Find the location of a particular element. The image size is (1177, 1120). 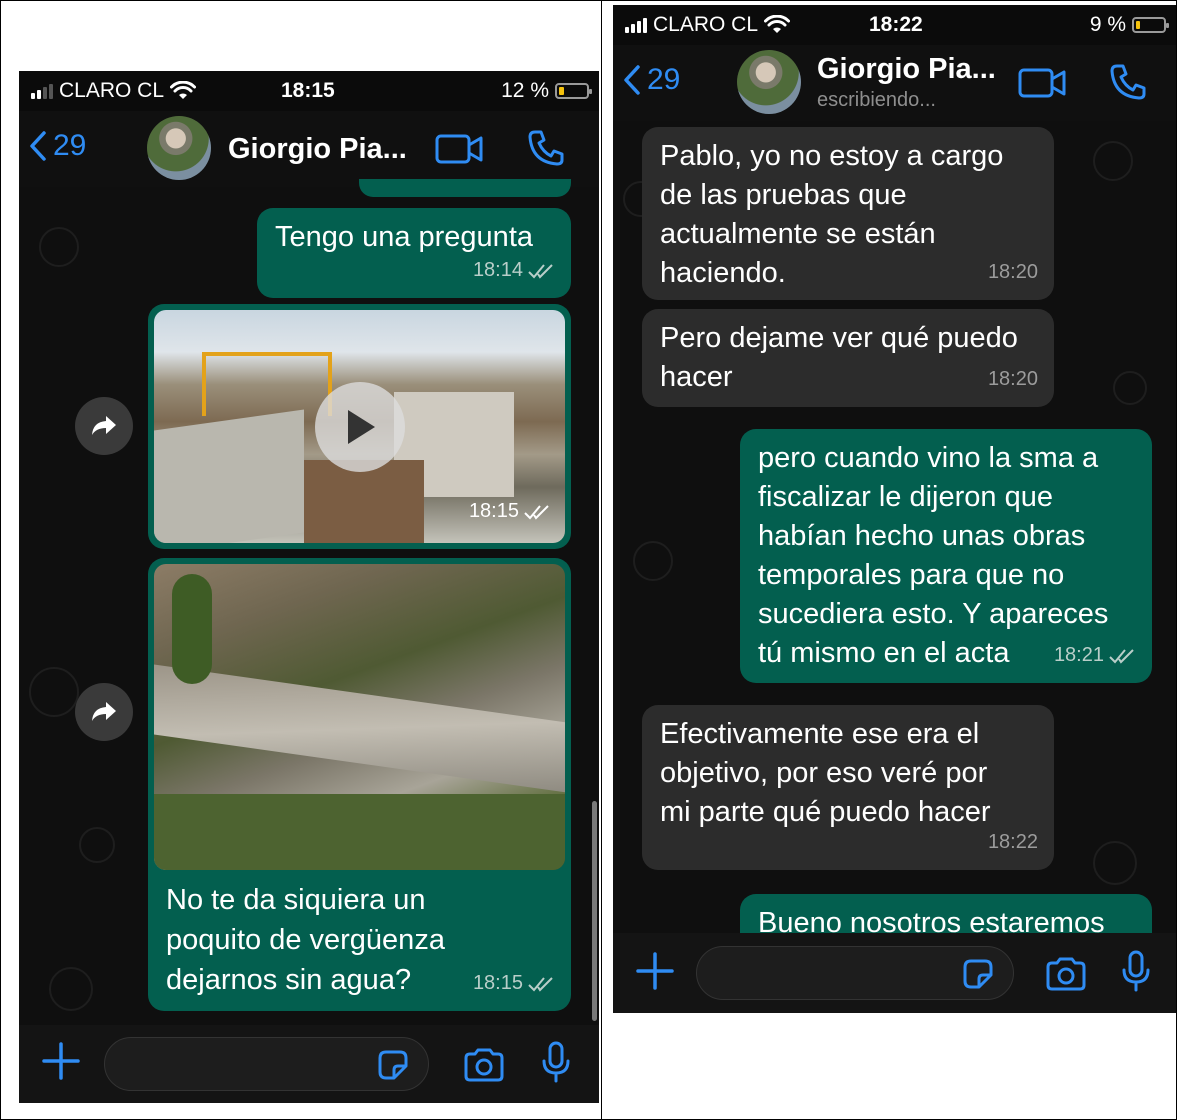

message-line: Pablo, yo no estoy a cargo is located at coordinates (832, 156).